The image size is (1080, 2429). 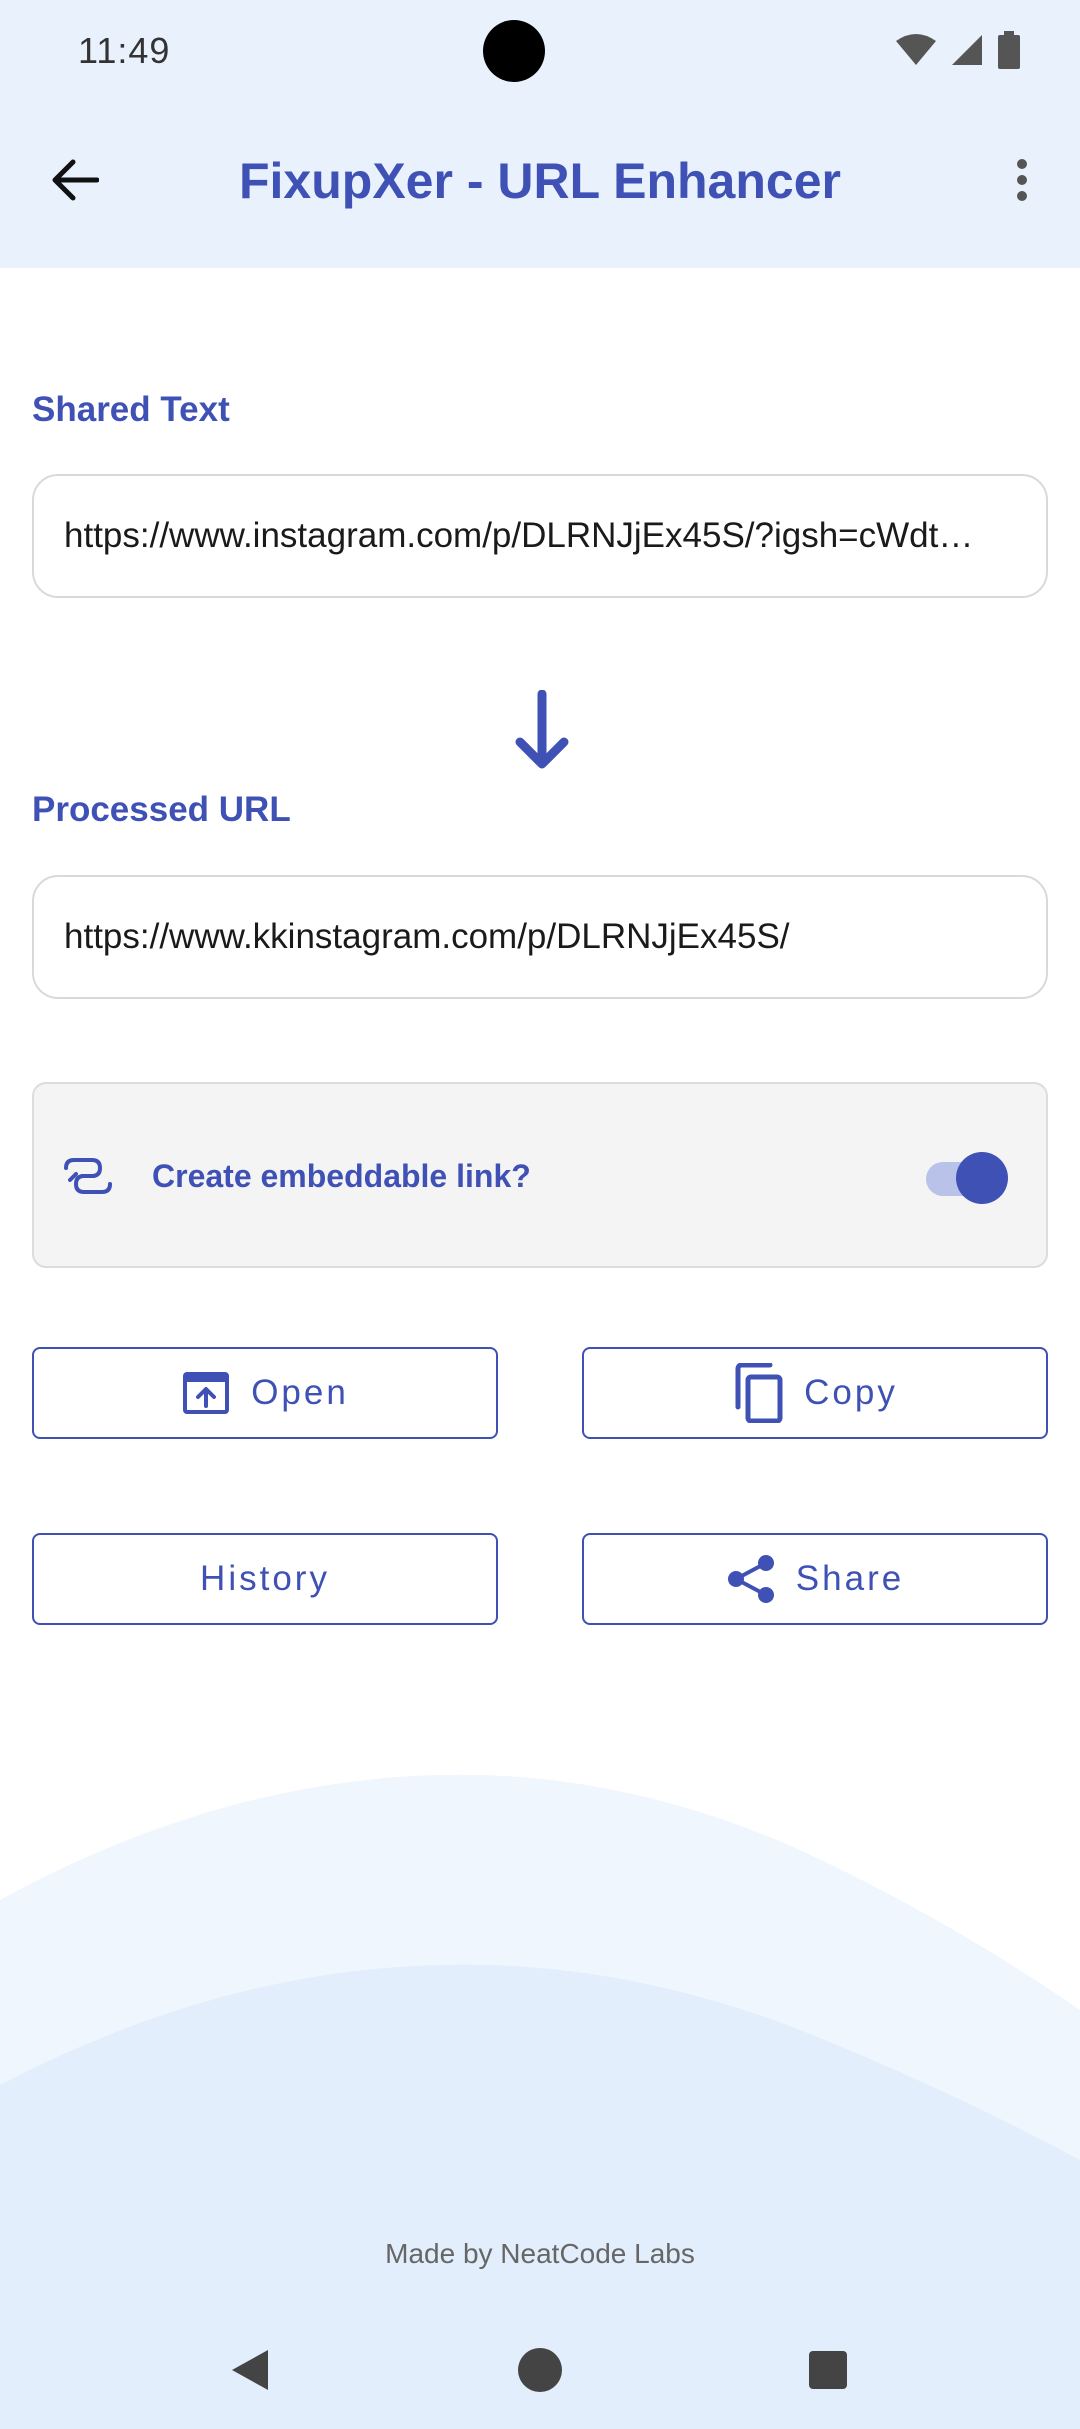 I want to click on embed-toggle-switch, so click(x=964, y=1177).